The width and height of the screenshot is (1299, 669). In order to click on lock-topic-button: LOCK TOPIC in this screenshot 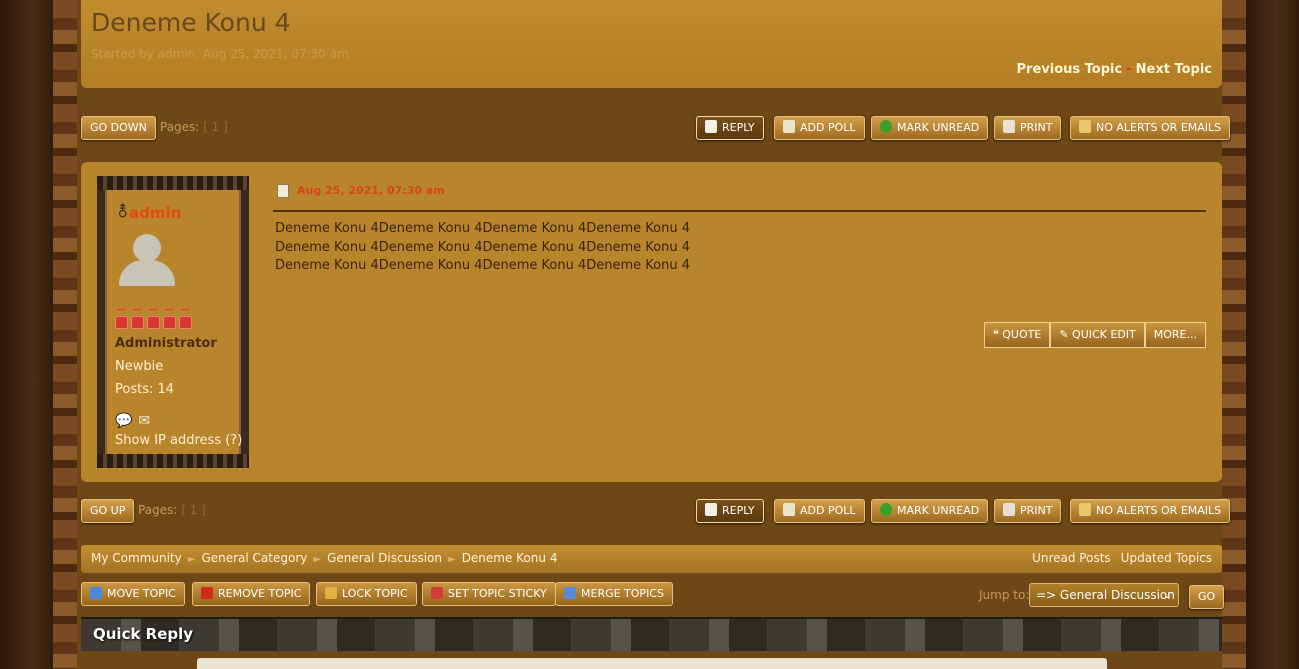, I will do `click(366, 594)`.